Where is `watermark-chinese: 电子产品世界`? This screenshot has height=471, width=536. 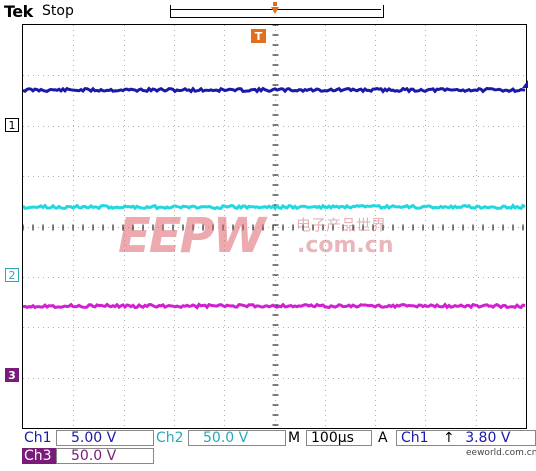
watermark-chinese: 电子产品世界 is located at coordinates (341, 225).